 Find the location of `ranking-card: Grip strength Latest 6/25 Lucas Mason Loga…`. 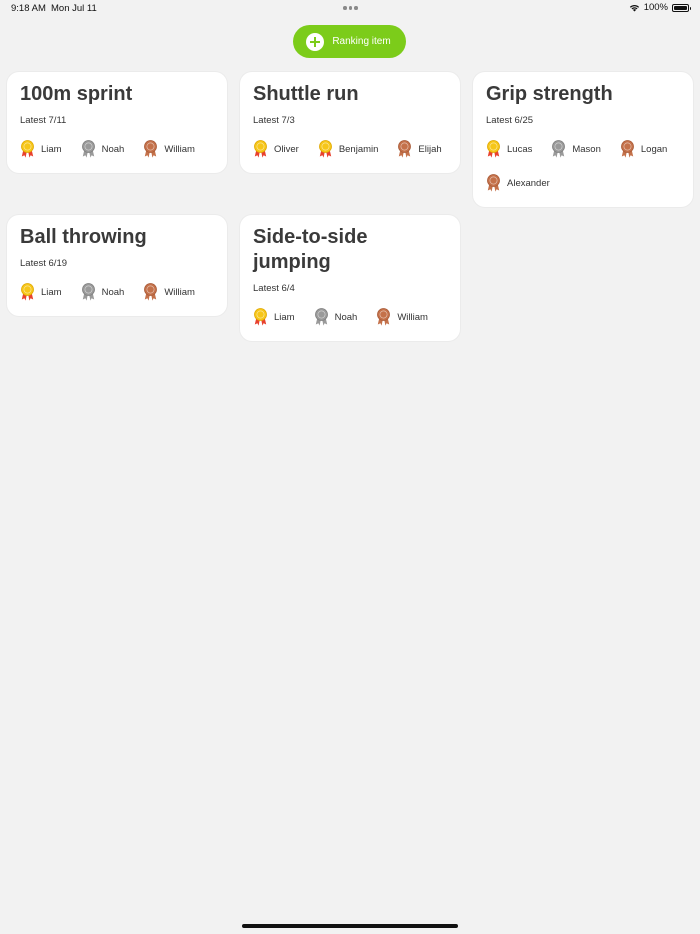

ranking-card: Grip strength Latest 6/25 Lucas Mason Loga… is located at coordinates (583, 139).